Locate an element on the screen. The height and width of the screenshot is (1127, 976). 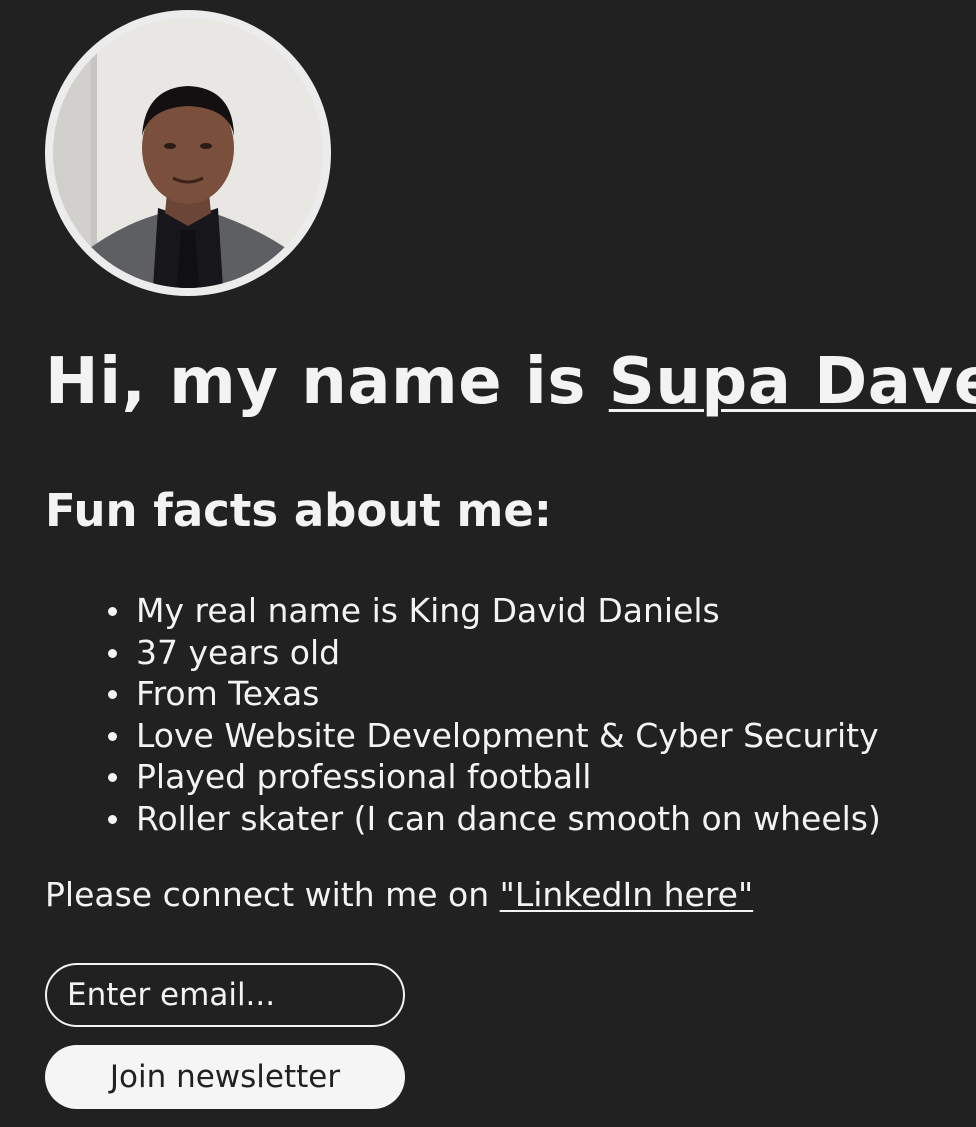
avatar is located at coordinates (188, 153).